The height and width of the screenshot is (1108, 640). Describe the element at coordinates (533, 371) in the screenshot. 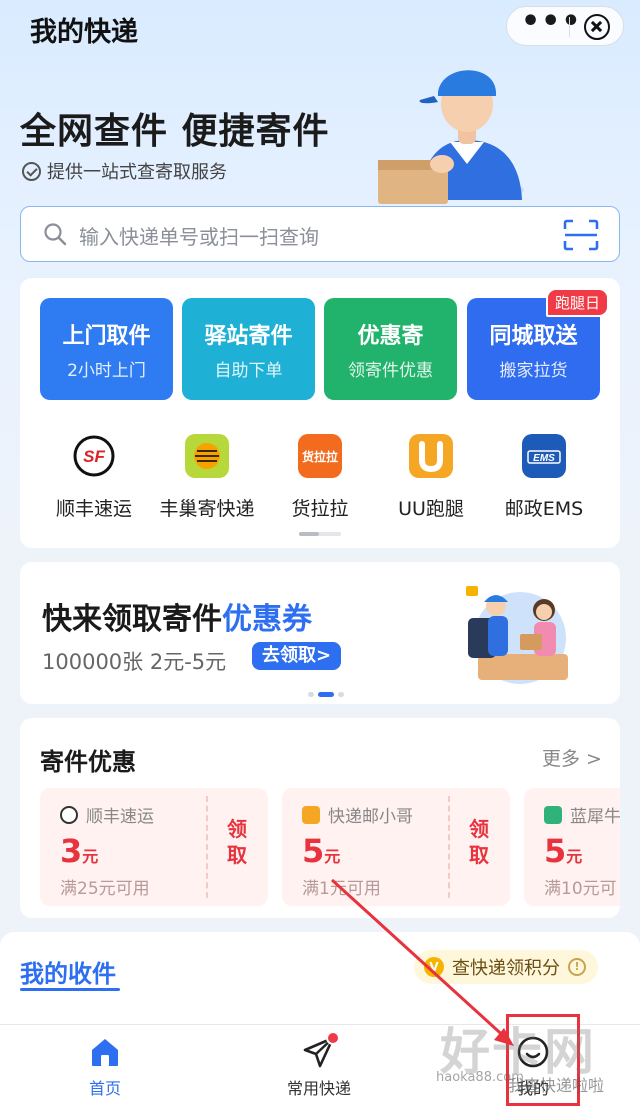

I see `service-subtitle: 搬家拉货` at that location.